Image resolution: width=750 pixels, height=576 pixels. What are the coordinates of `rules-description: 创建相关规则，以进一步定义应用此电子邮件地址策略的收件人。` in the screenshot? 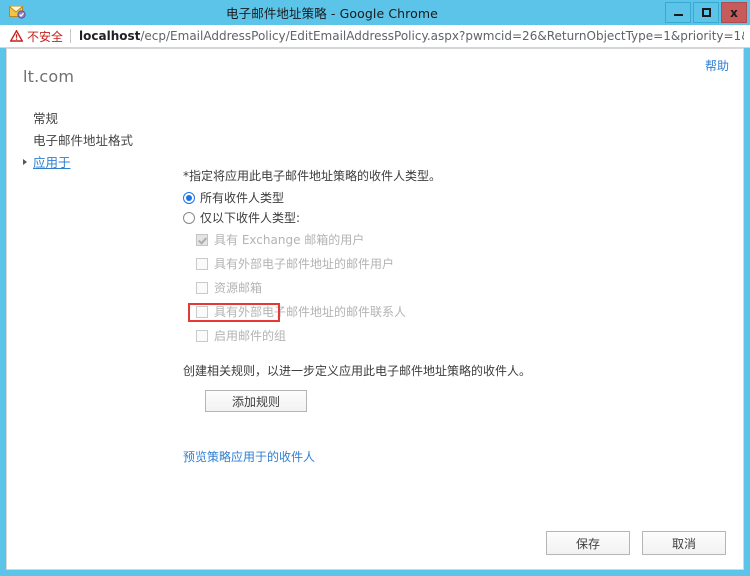 It's located at (357, 371).